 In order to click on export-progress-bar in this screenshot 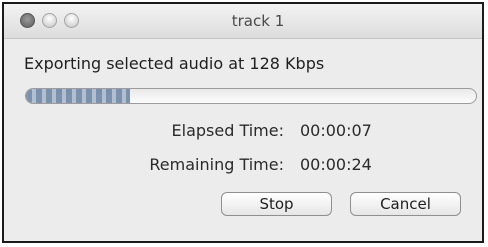, I will do `click(251, 96)`.